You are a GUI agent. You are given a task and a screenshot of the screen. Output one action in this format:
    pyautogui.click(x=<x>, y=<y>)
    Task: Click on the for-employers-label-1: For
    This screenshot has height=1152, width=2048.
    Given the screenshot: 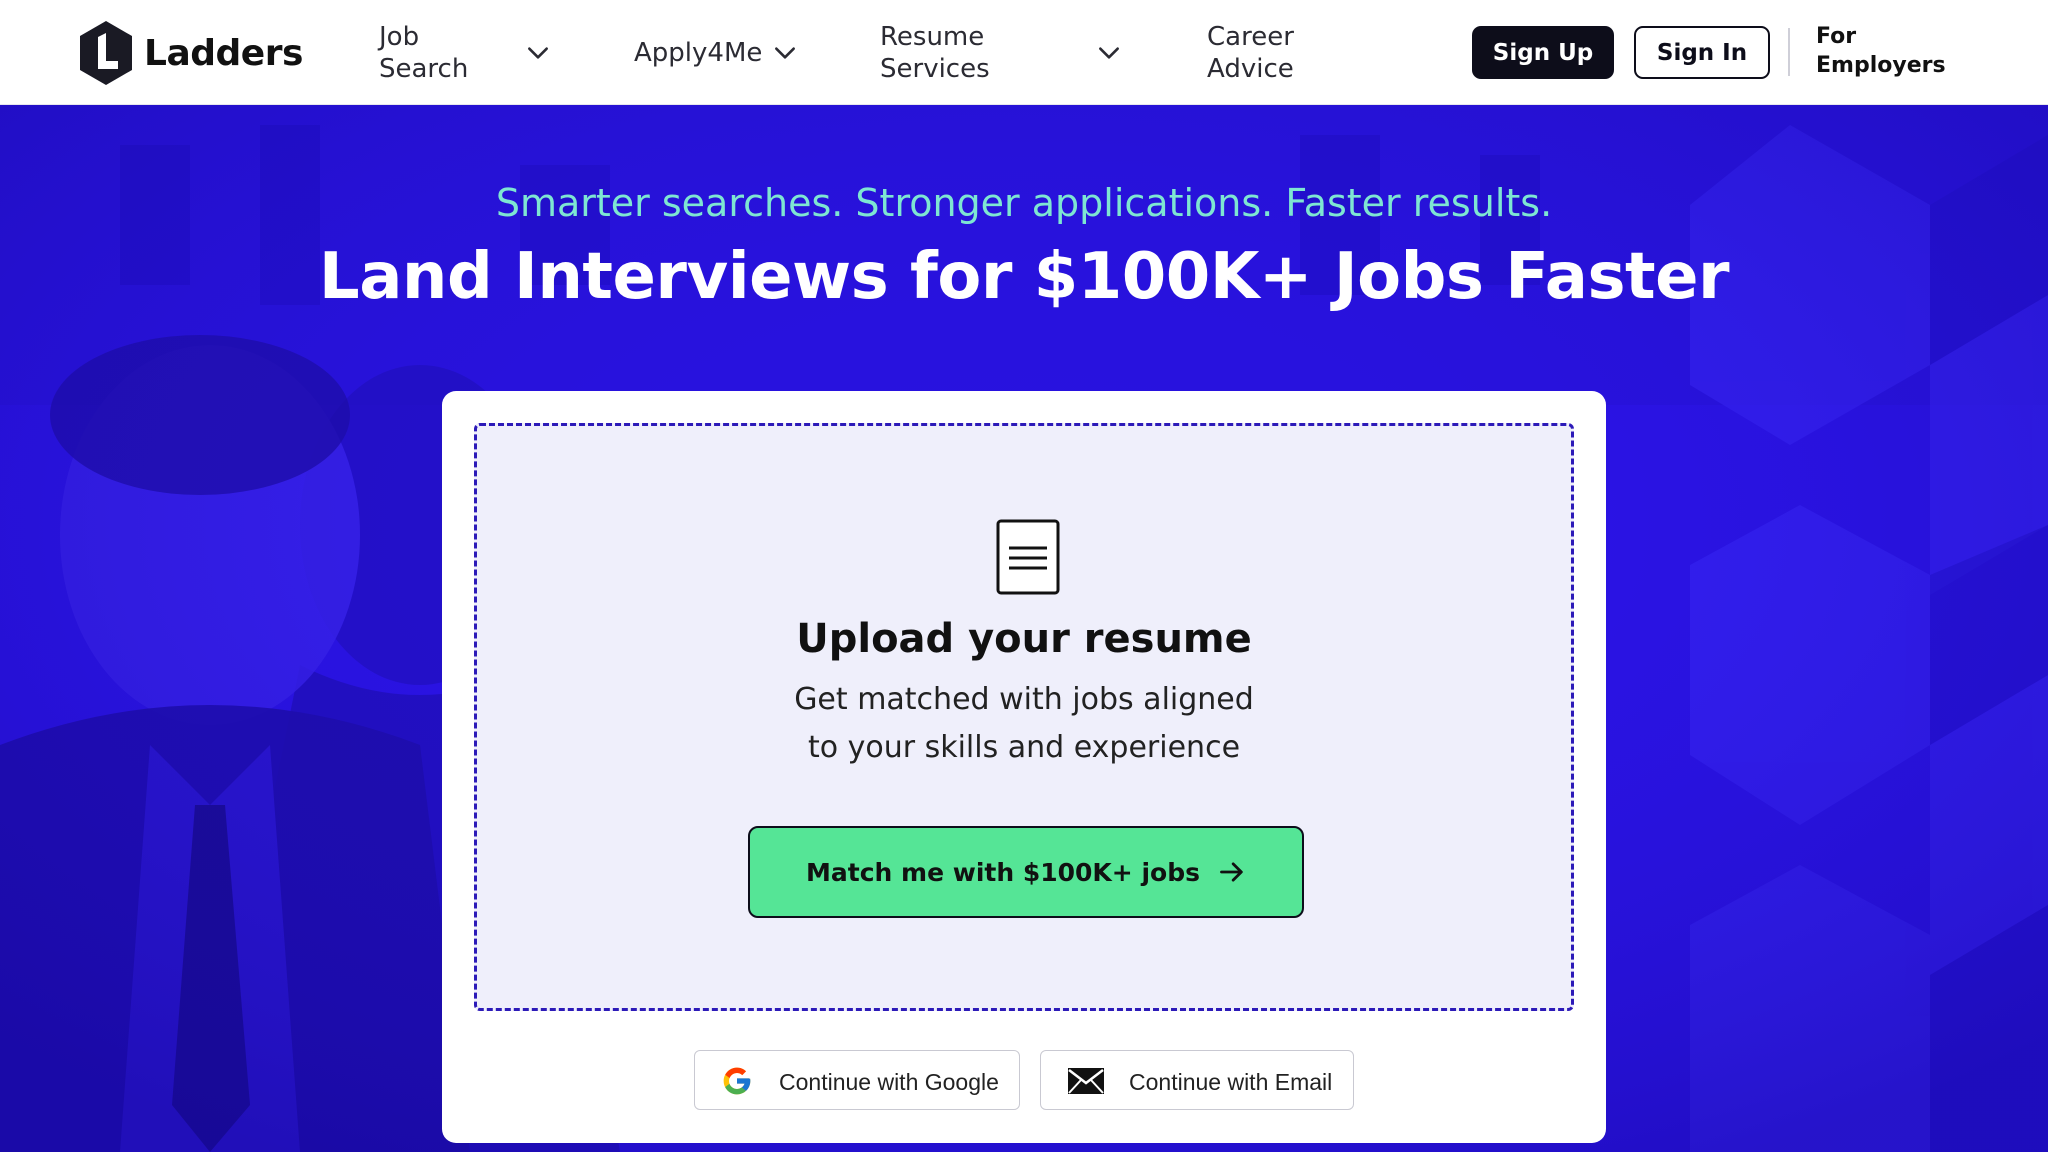 What is the action you would take?
    pyautogui.click(x=1836, y=36)
    